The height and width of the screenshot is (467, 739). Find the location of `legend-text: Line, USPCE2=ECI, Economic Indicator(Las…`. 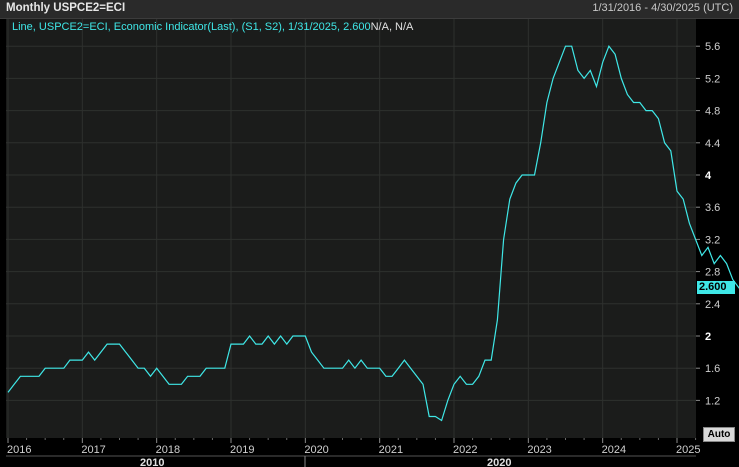

legend-text: Line, USPCE2=ECI, Economic Indicator(Las… is located at coordinates (191, 27).